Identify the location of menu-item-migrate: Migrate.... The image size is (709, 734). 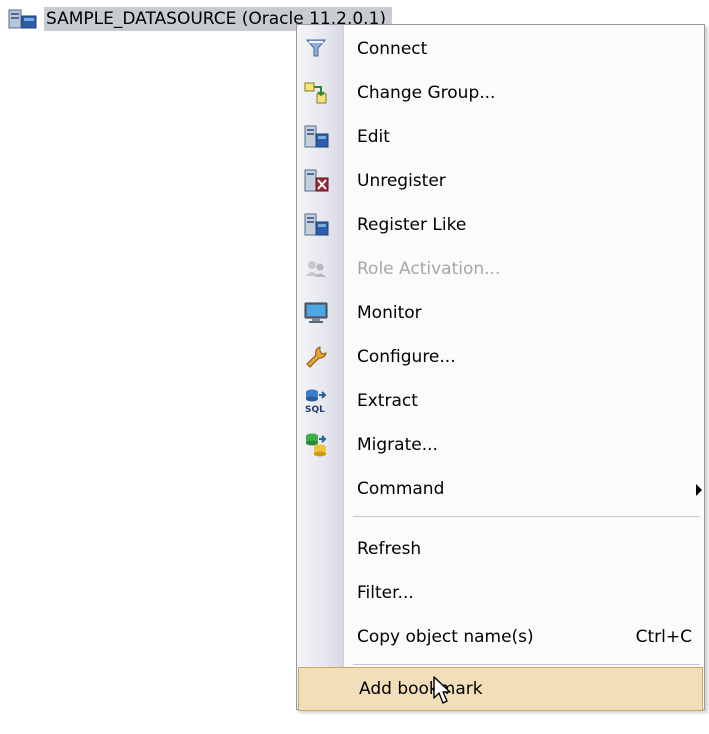
(500, 445).